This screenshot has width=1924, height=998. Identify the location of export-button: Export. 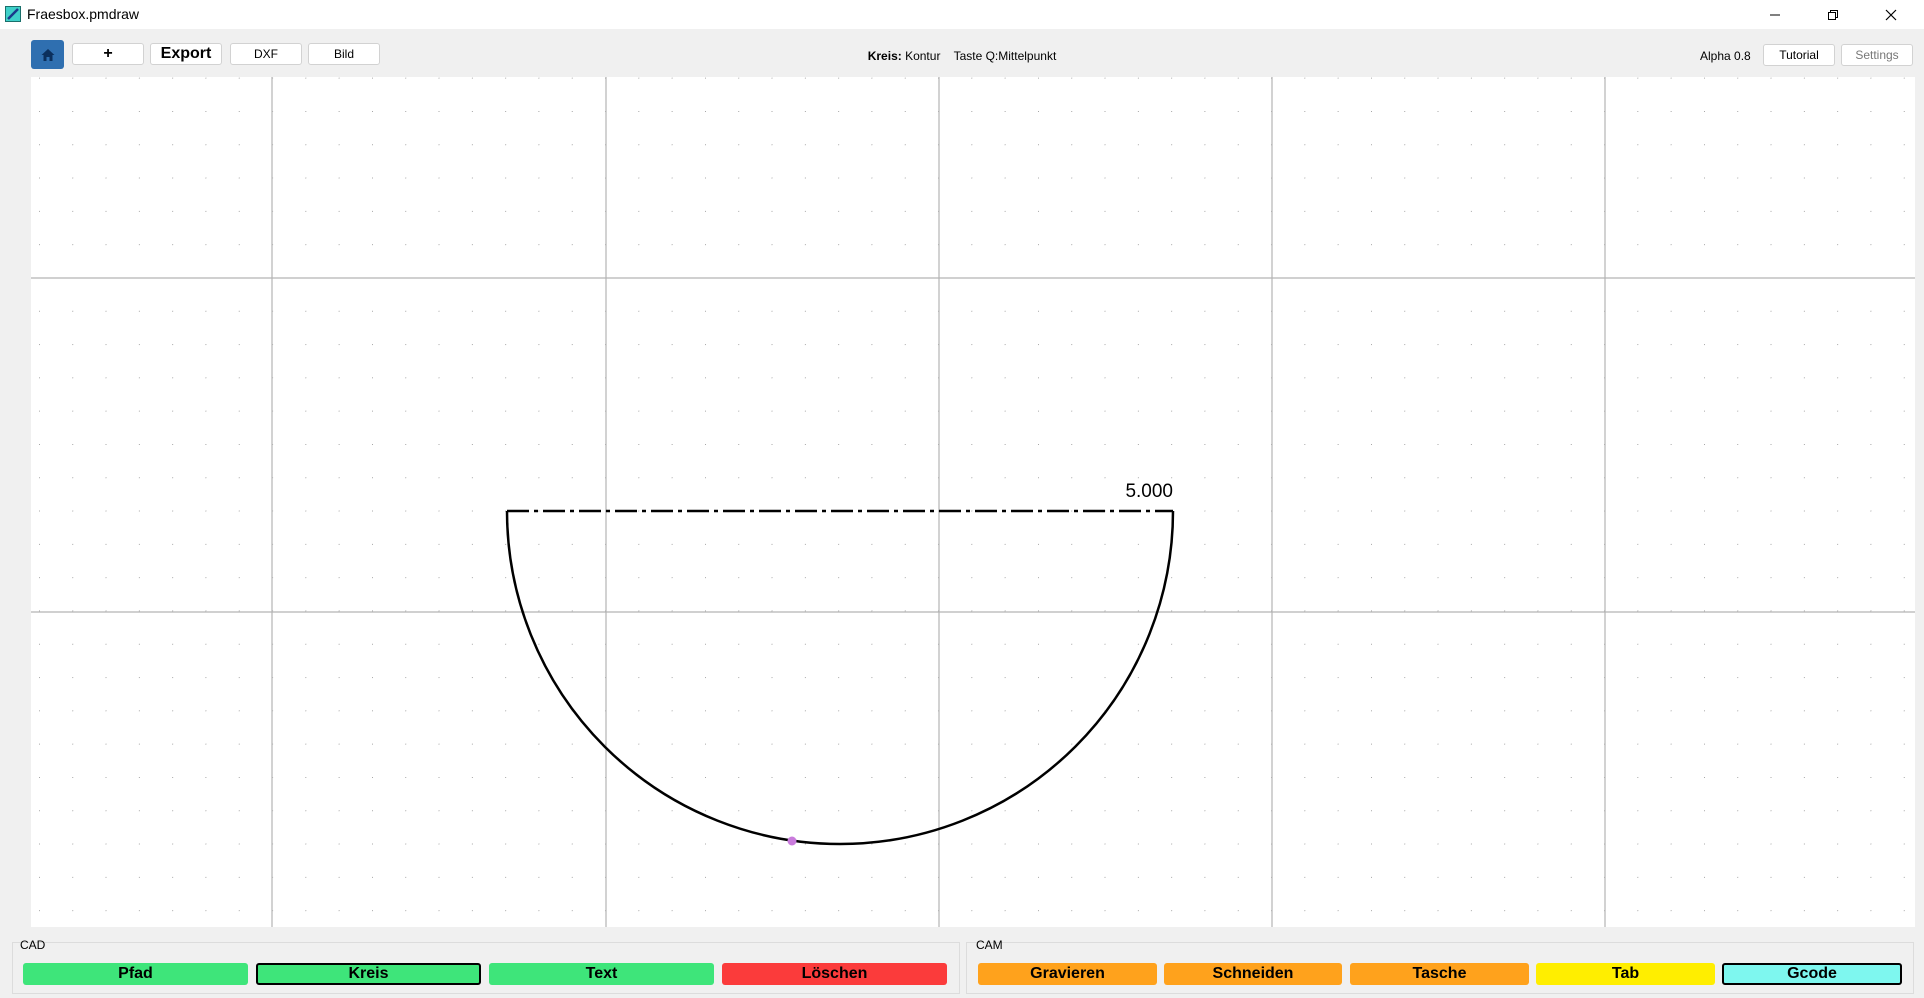
(186, 54).